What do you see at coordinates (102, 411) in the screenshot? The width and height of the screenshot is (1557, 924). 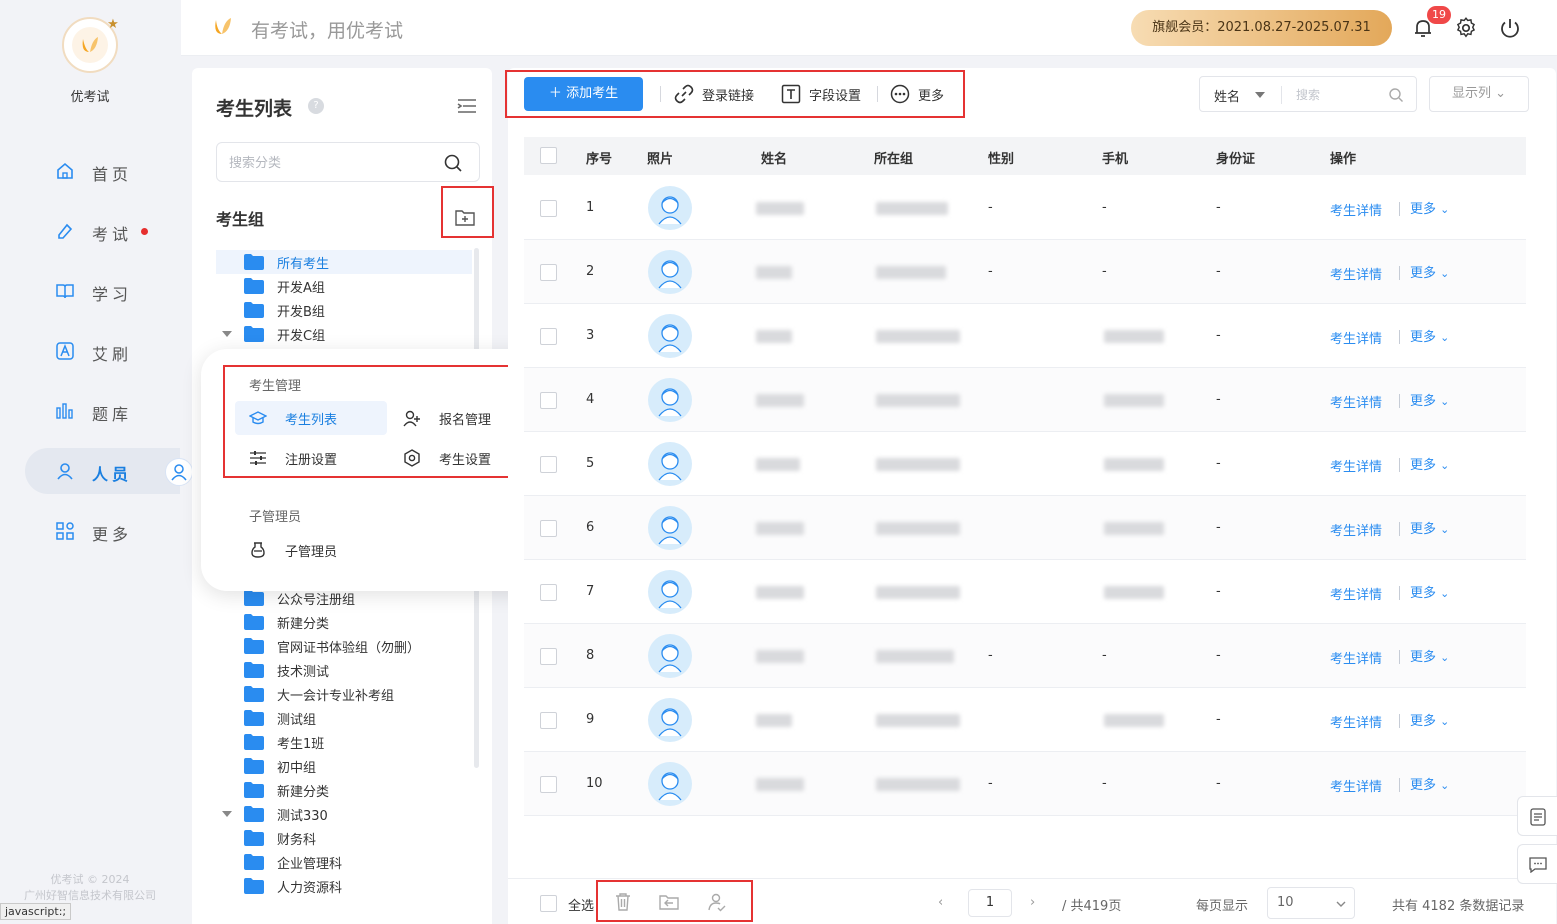 I see `nav-item-question-bank: 题库` at bounding box center [102, 411].